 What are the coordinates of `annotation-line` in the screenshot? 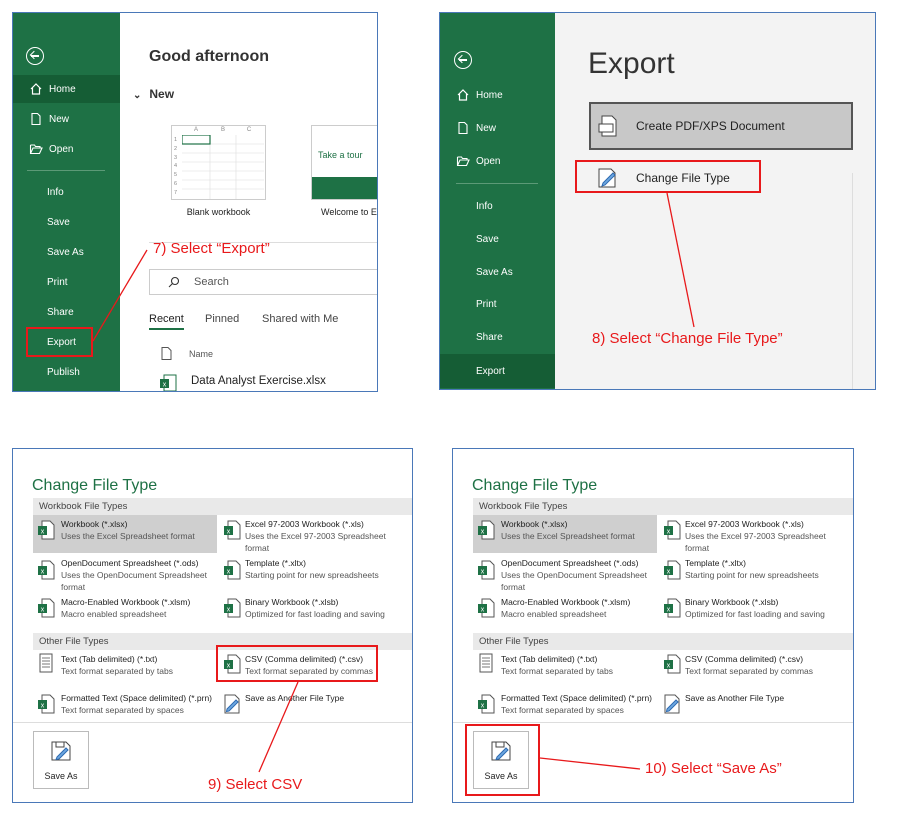 It's located at (590, 763).